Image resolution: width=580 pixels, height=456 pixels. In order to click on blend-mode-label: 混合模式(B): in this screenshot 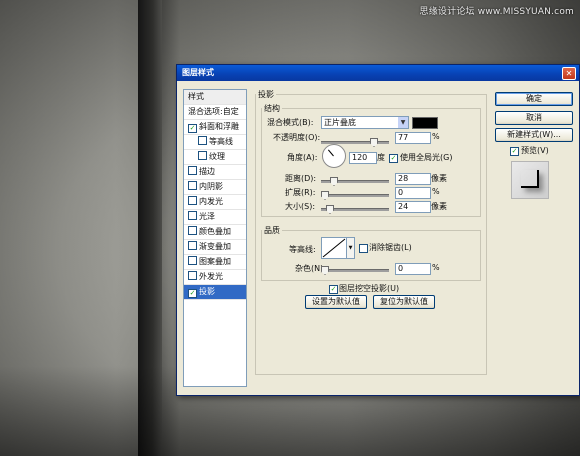, I will do `click(290, 122)`.